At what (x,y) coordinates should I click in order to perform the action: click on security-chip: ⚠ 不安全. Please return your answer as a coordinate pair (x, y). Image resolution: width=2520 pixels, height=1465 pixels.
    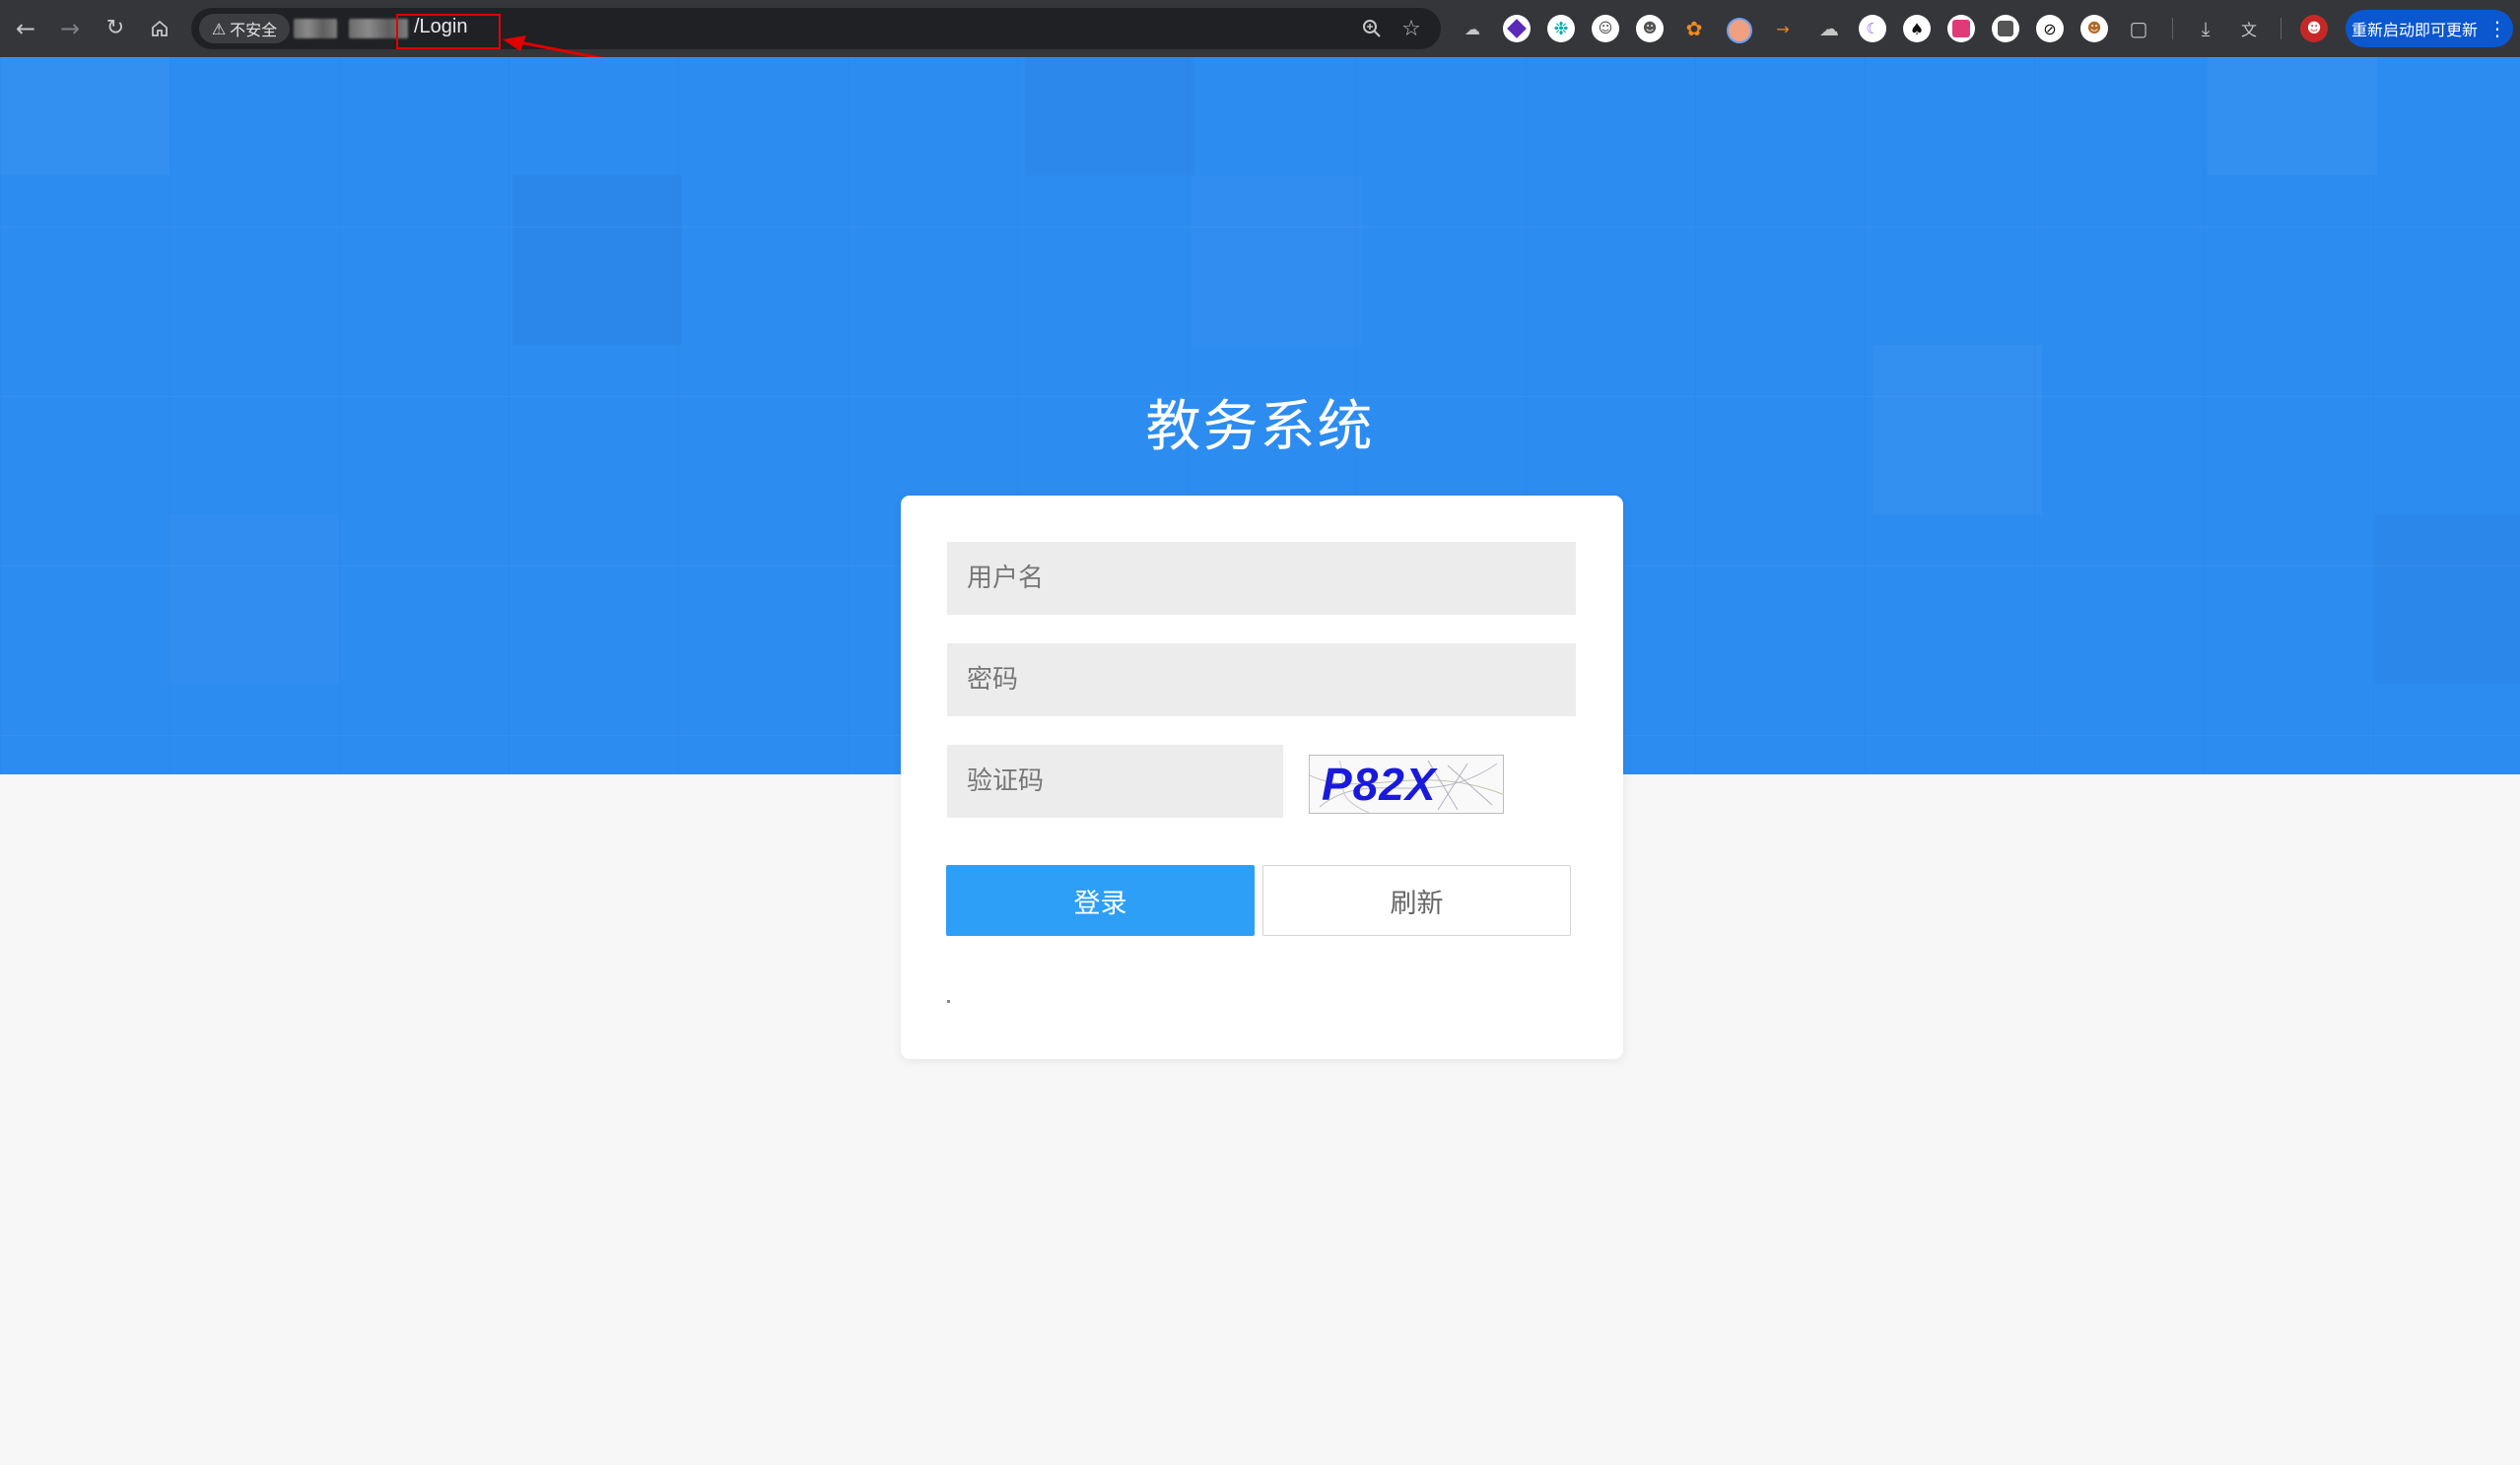
    Looking at the image, I should click on (244, 28).